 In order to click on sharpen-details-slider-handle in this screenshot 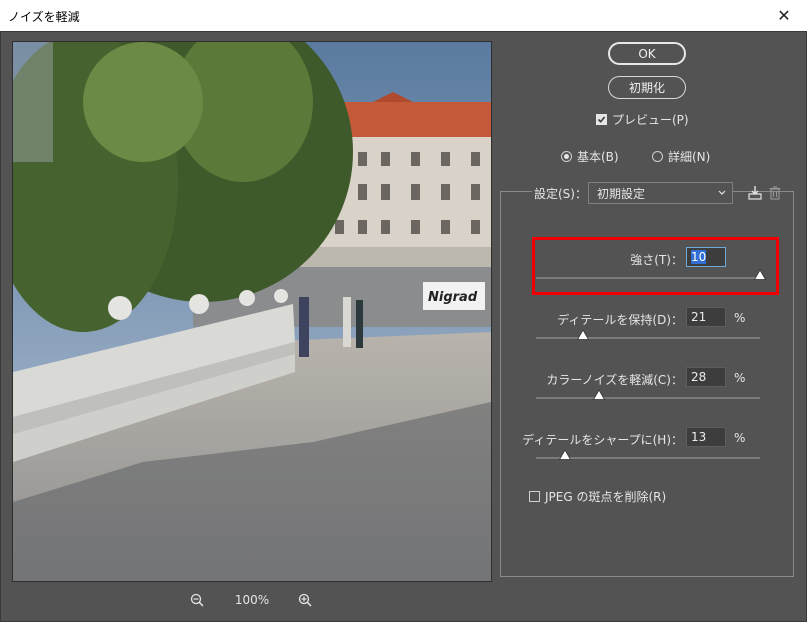, I will do `click(565, 454)`.